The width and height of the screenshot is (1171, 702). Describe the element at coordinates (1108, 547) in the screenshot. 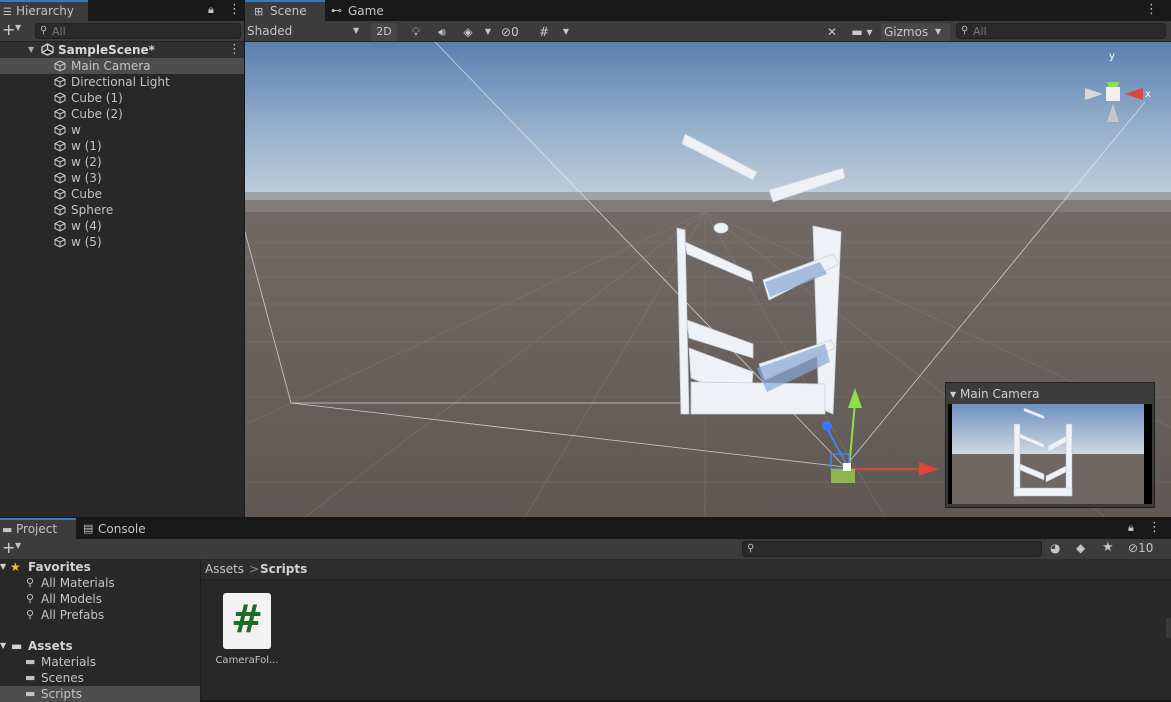

I see `favorite-star-icon: ★` at that location.